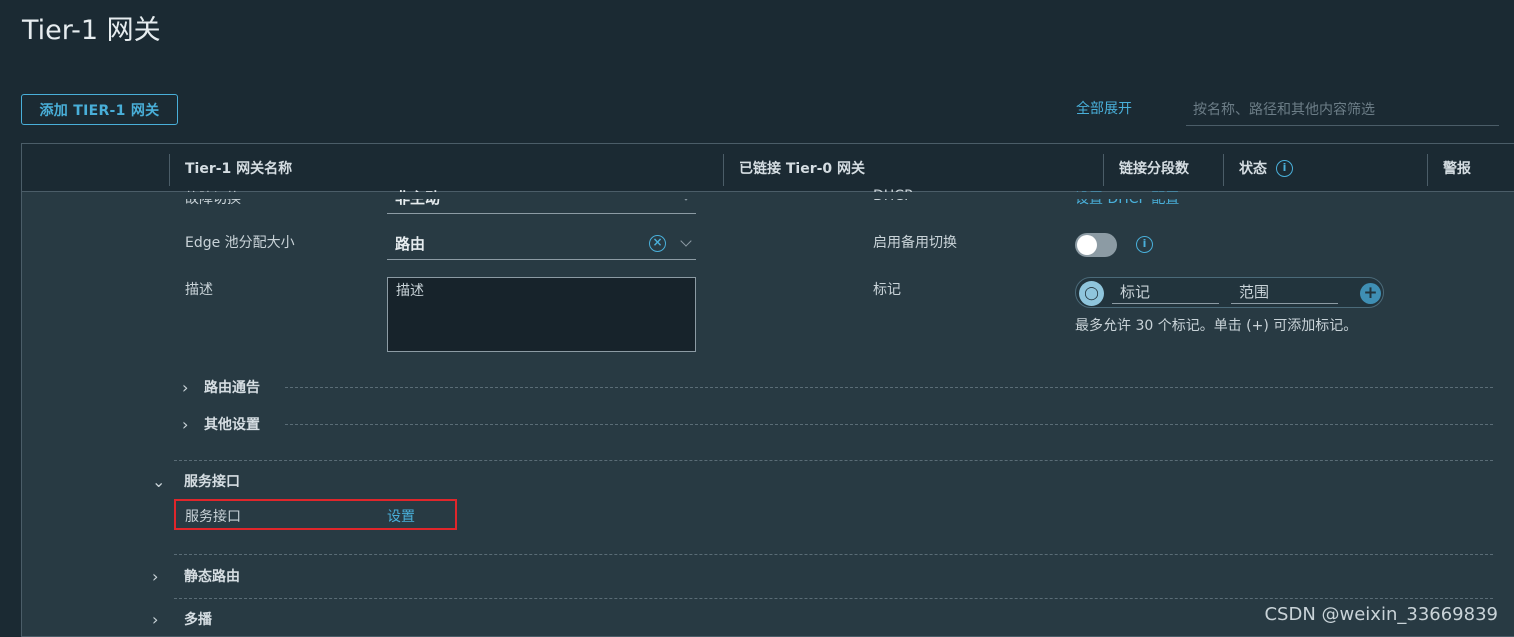 The height and width of the screenshot is (637, 1514). I want to click on add-tier1-gateway-button: 添加 TIER-1 网关, so click(99, 109).